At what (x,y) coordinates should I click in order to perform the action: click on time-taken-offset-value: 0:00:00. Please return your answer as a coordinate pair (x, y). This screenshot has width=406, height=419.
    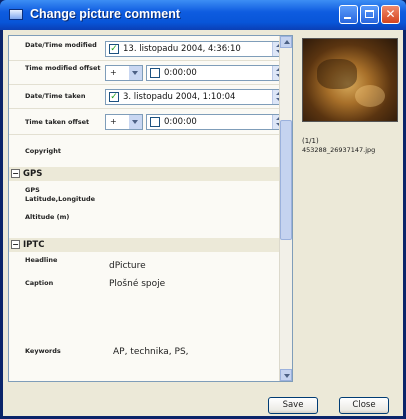
    Looking at the image, I should click on (180, 122).